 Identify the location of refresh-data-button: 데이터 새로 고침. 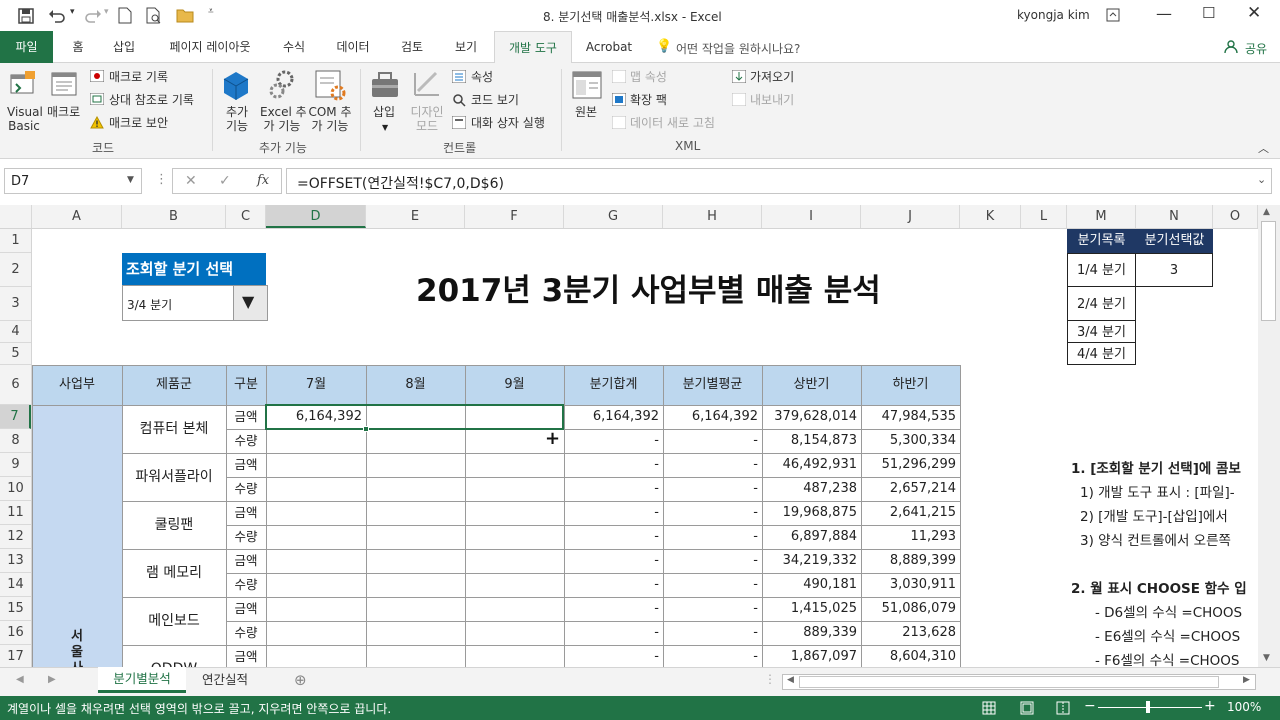
(672, 123).